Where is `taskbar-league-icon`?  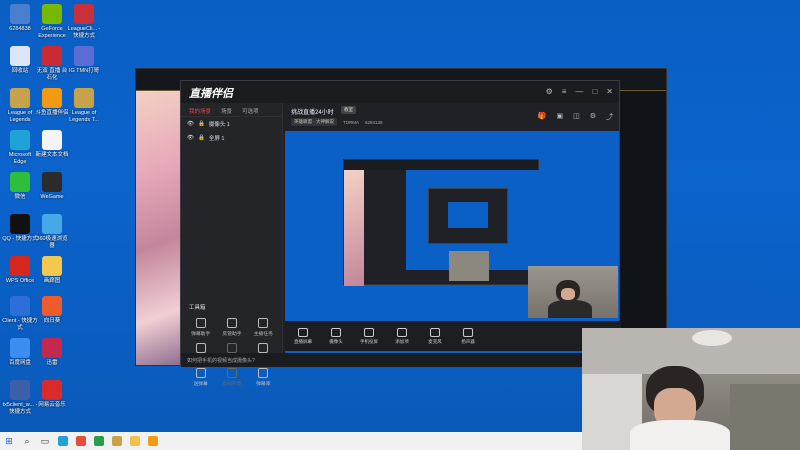
taskbar-league-icon is located at coordinates (117, 441).